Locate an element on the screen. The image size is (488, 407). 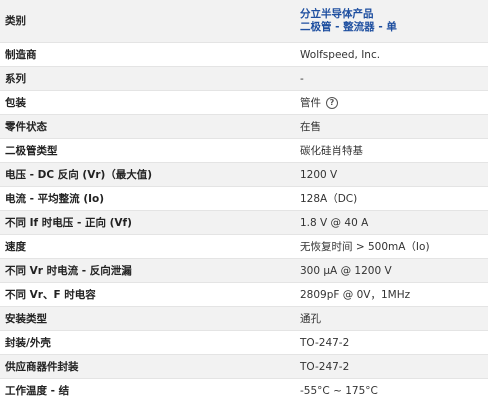
spec-label: 零件状态 is located at coordinates (26, 127).